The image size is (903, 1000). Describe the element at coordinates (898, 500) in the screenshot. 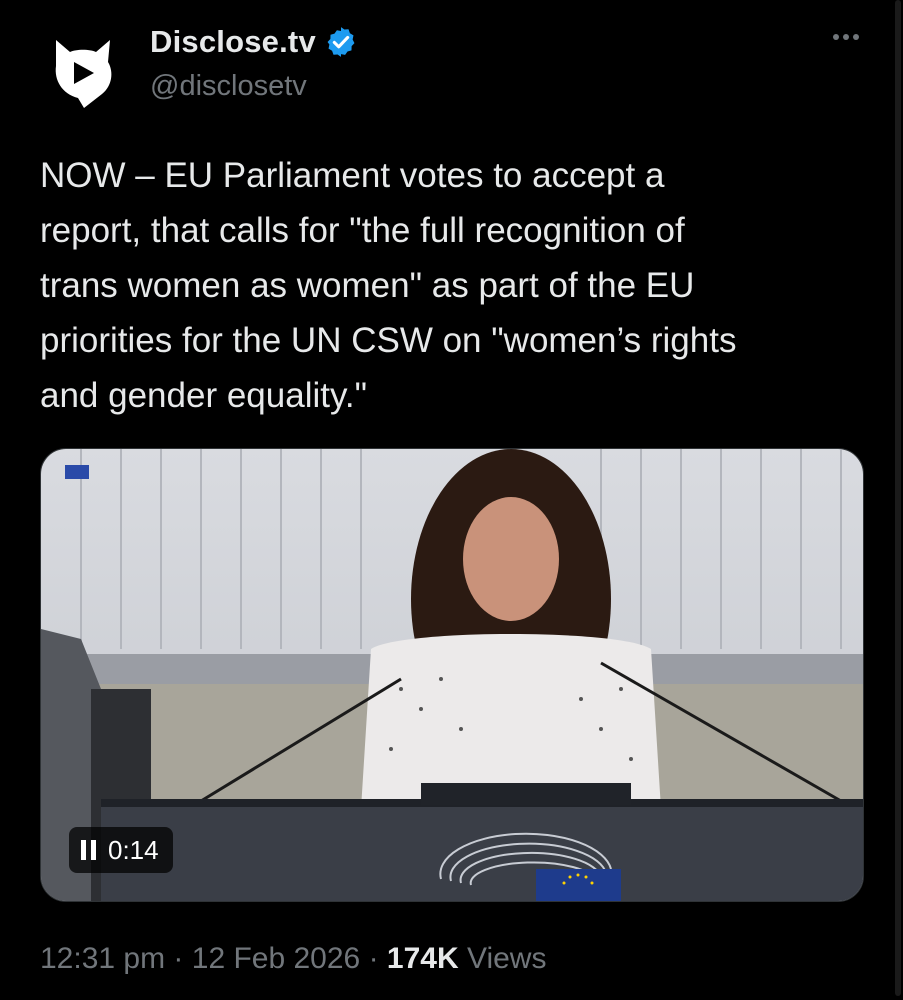

I see `scrollbar` at that location.